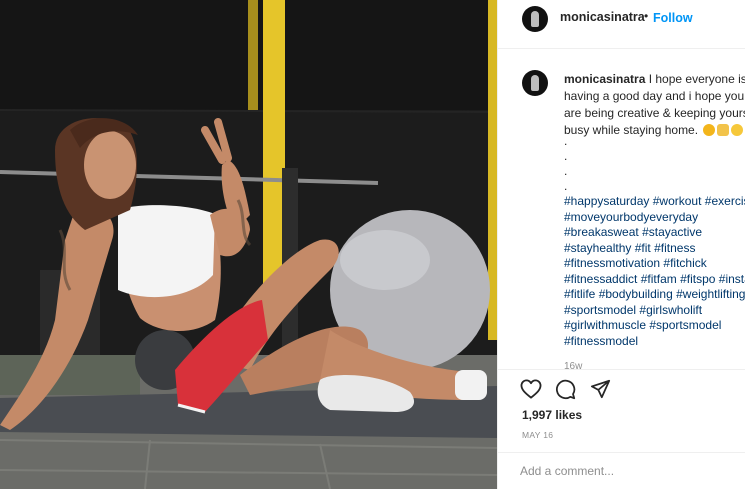 The width and height of the screenshot is (745, 489). I want to click on smiling-face-emoji-icon, so click(737, 130).